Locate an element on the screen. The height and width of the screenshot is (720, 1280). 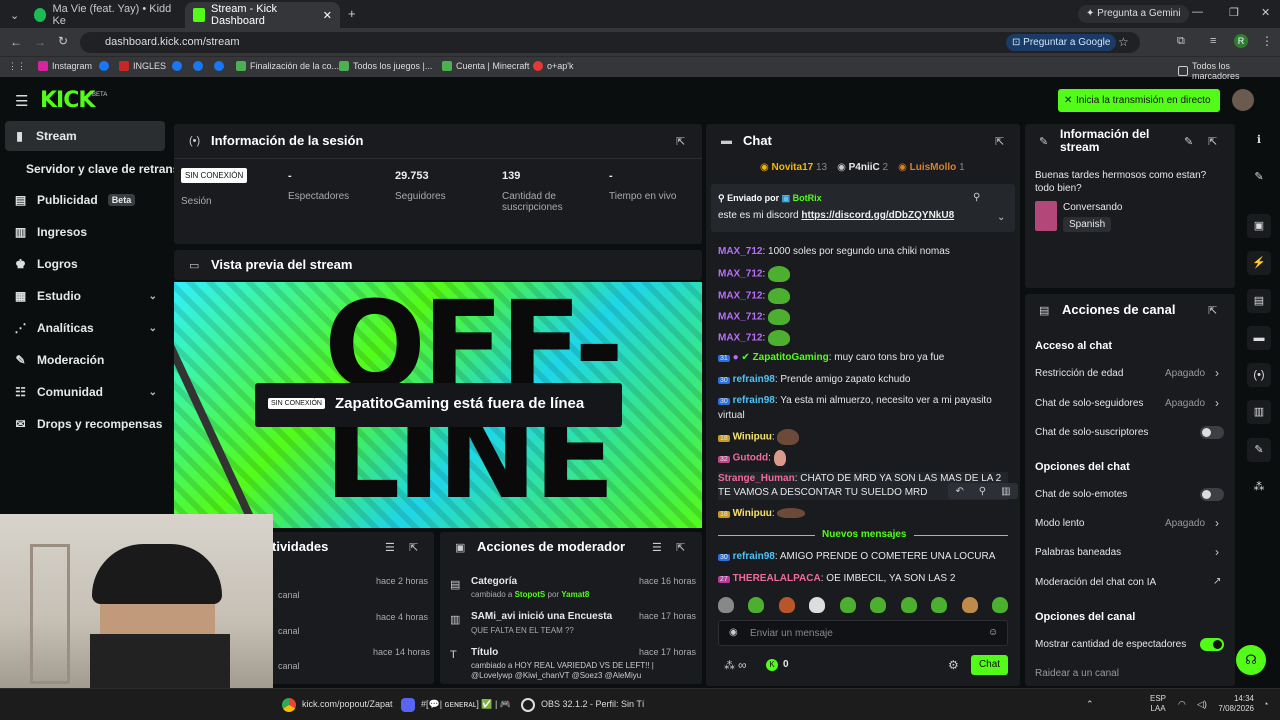
tab-kick-dashboard: Stream - Kick Dashboard ✕ is located at coordinates (262, 15).